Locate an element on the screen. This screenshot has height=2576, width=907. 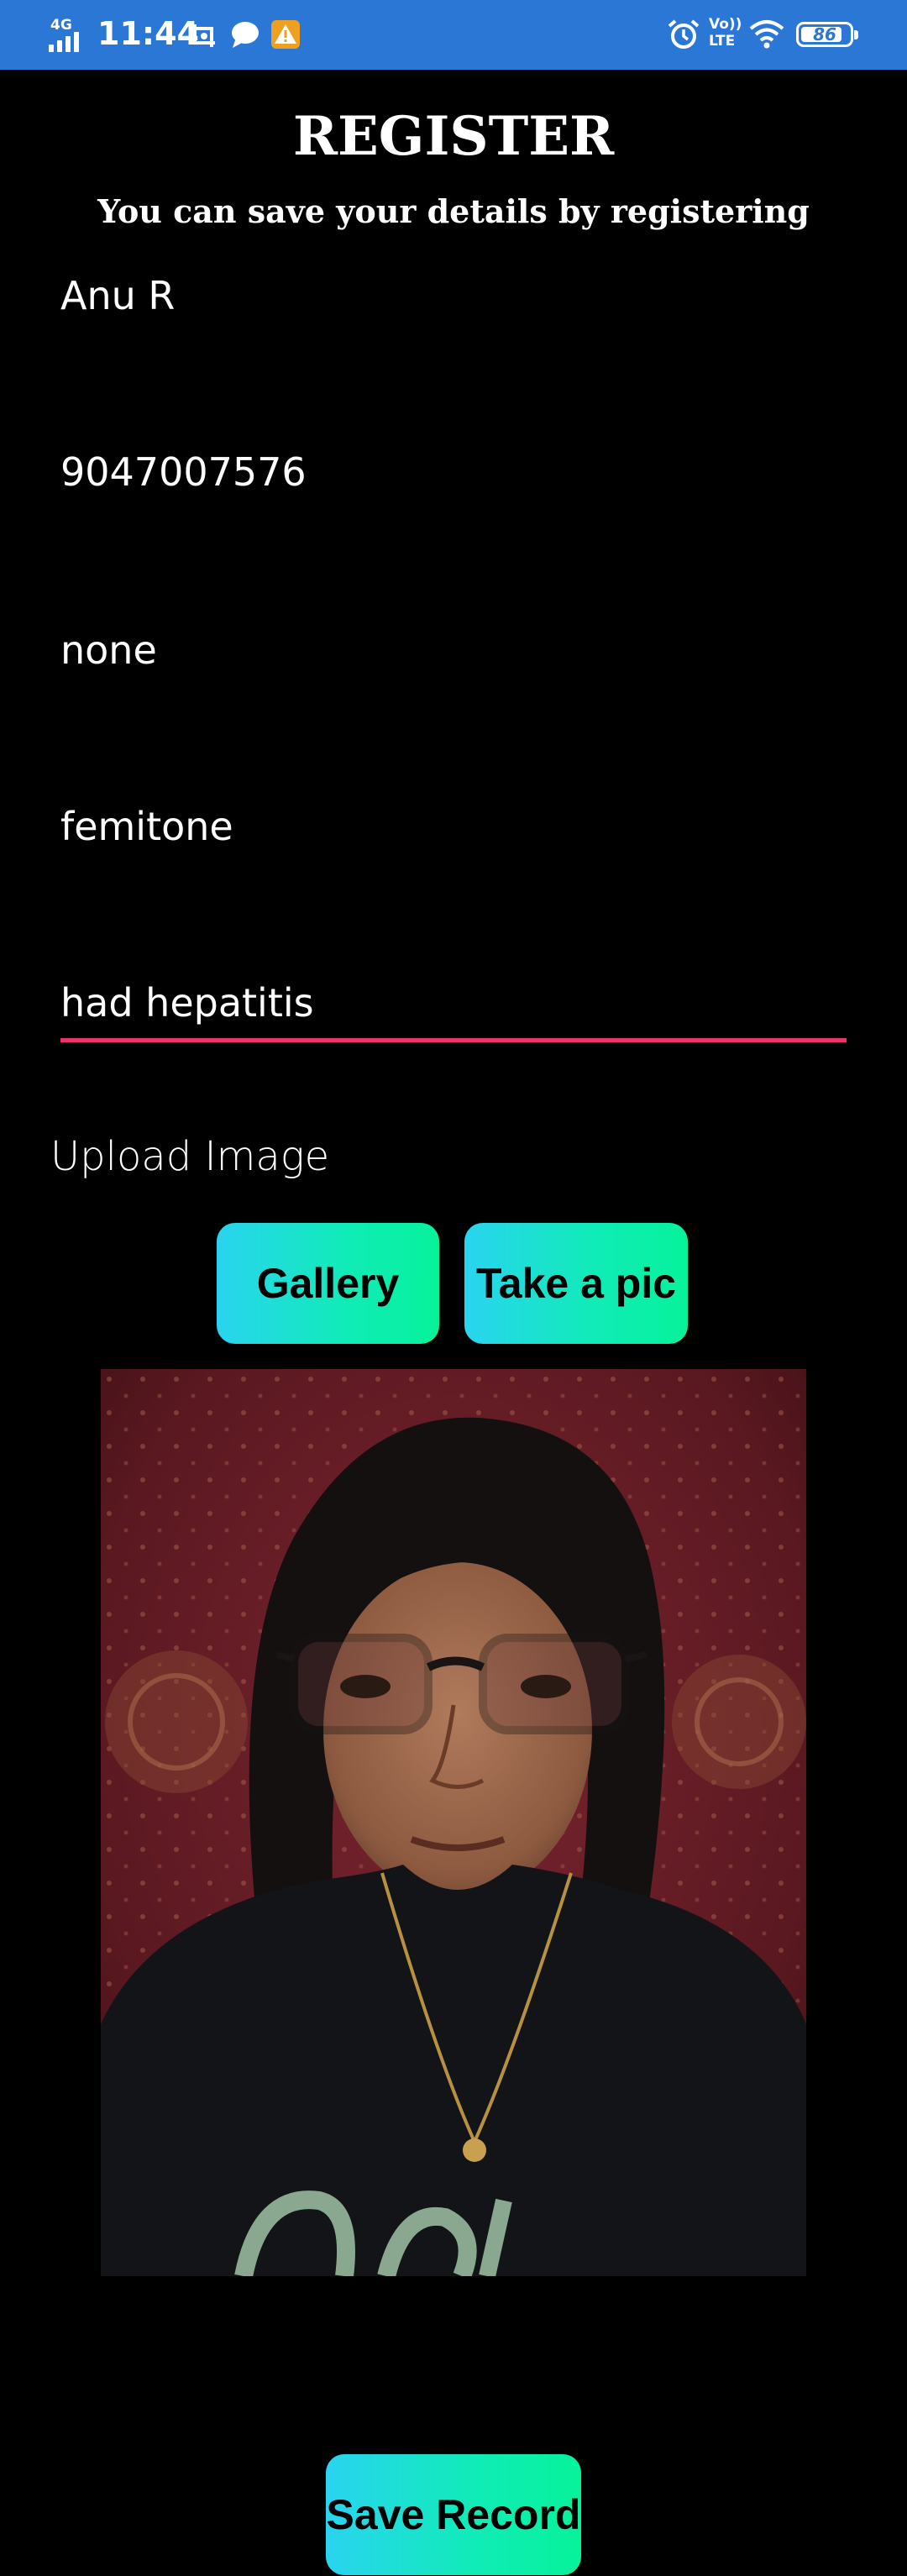
save-record-button: Save Record is located at coordinates (453, 2514).